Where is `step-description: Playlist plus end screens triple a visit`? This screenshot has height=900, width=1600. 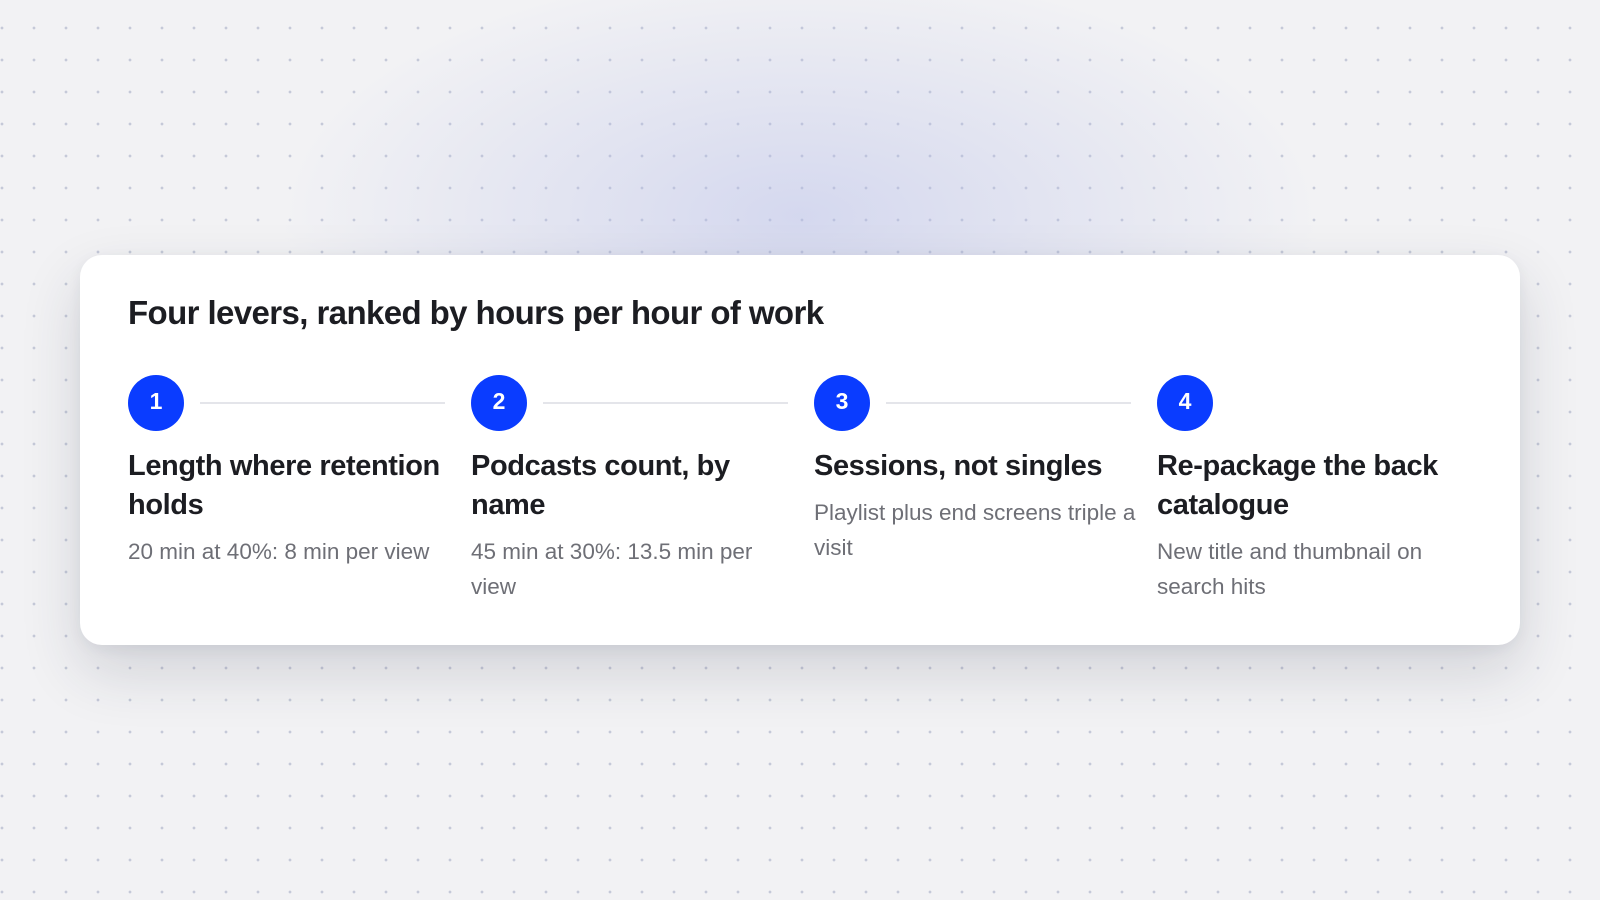
step-description: Playlist plus end screens triple a visit is located at coordinates (975, 530).